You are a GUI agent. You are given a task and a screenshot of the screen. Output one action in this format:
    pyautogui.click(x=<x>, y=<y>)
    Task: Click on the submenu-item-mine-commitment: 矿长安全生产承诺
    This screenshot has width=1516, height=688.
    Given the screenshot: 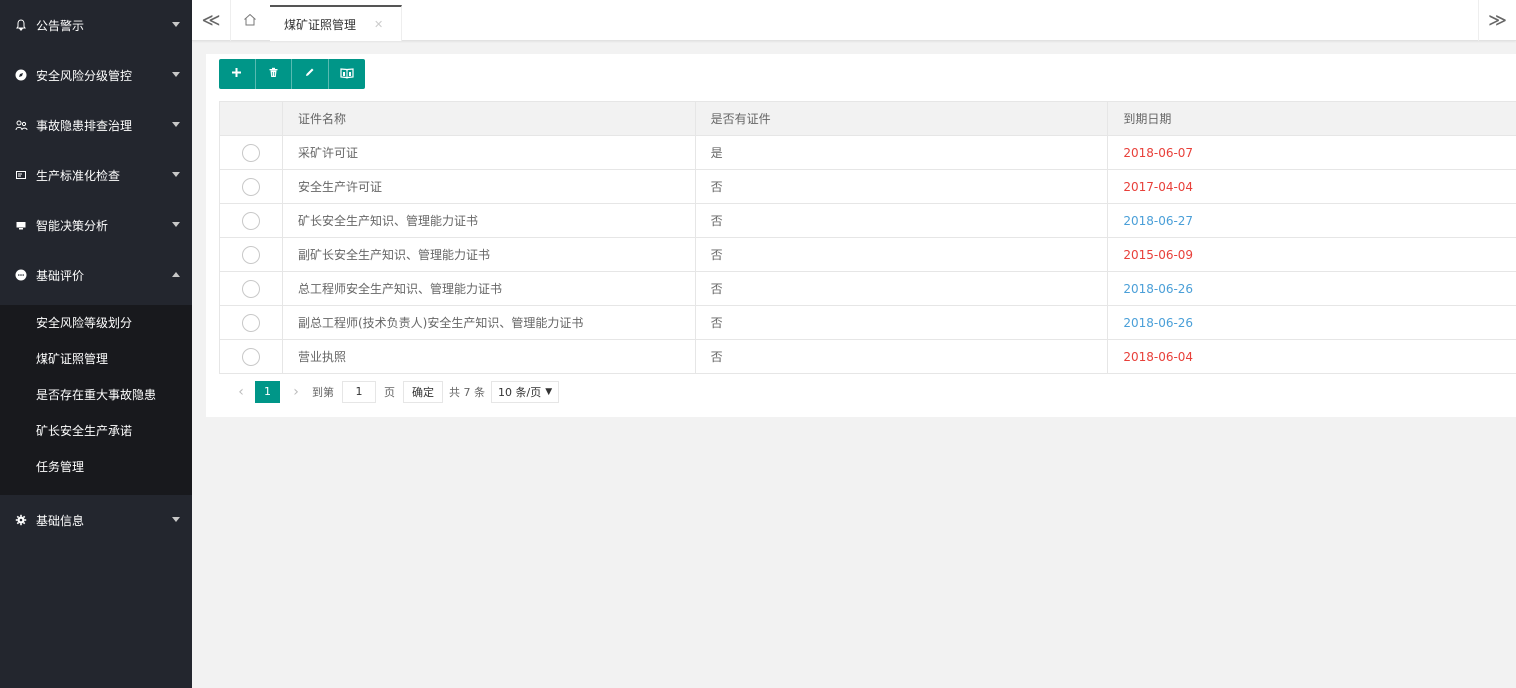 What is the action you would take?
    pyautogui.click(x=96, y=431)
    